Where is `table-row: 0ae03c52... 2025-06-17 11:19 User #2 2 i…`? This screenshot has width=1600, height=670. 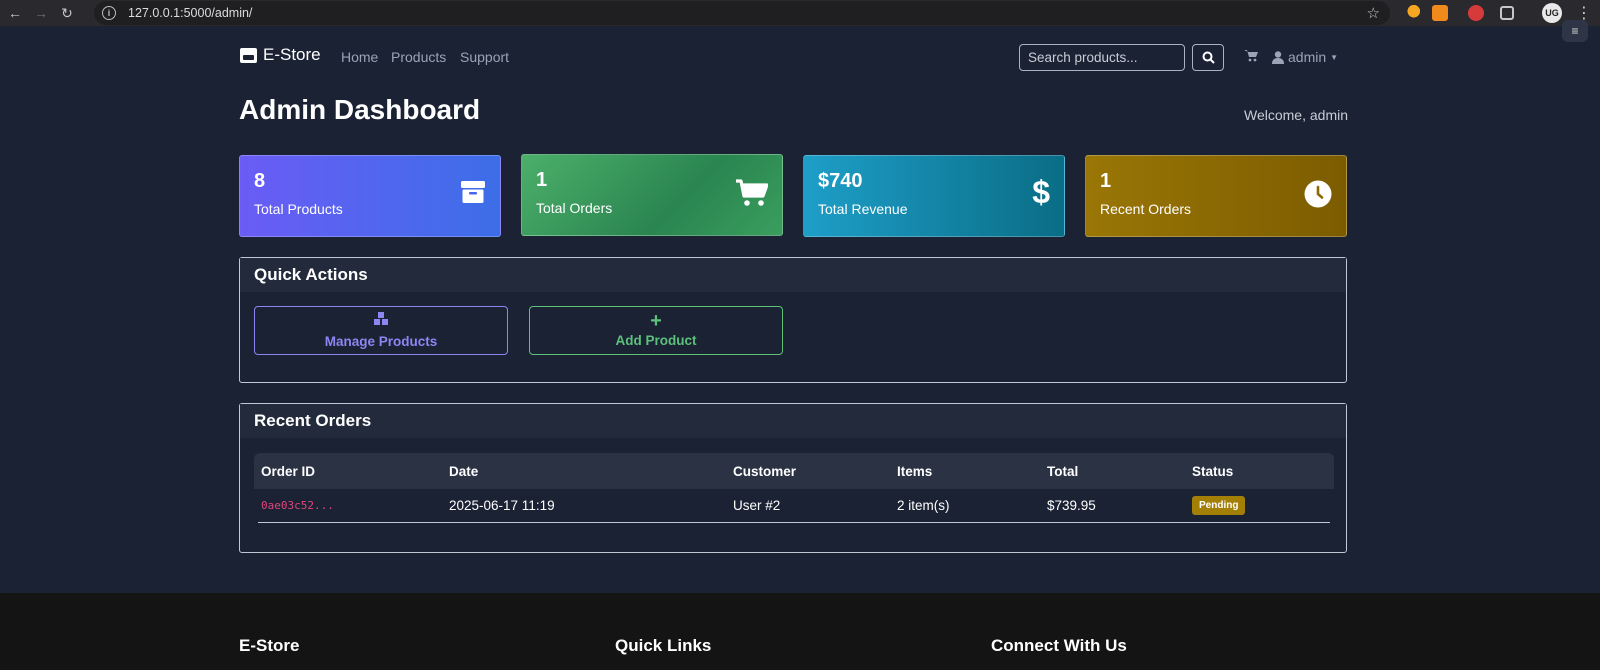 table-row: 0ae03c52... 2025-06-17 11:19 User #2 2 i… is located at coordinates (794, 506).